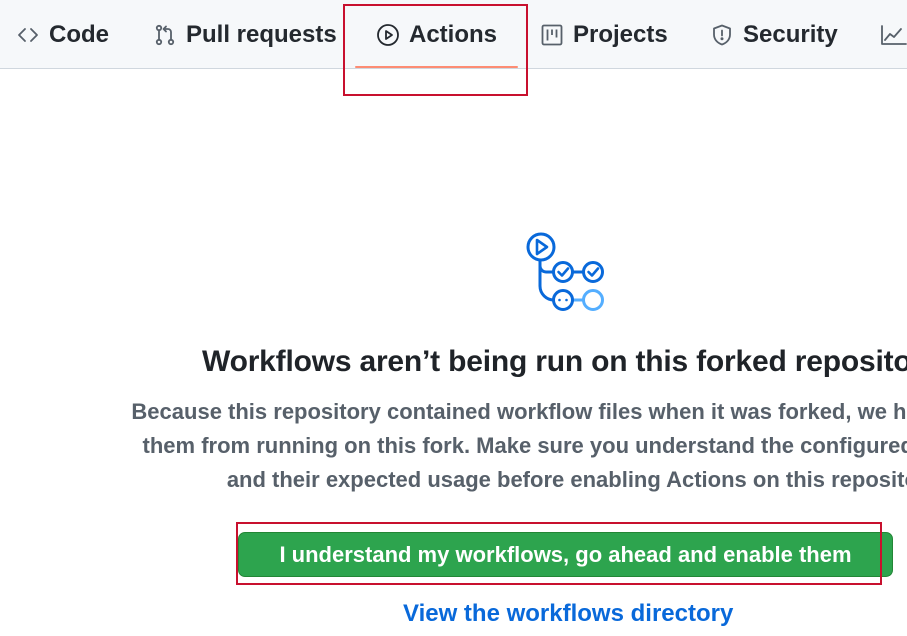 Image resolution: width=907 pixels, height=636 pixels. I want to click on git-pull-request-icon, so click(165, 35).